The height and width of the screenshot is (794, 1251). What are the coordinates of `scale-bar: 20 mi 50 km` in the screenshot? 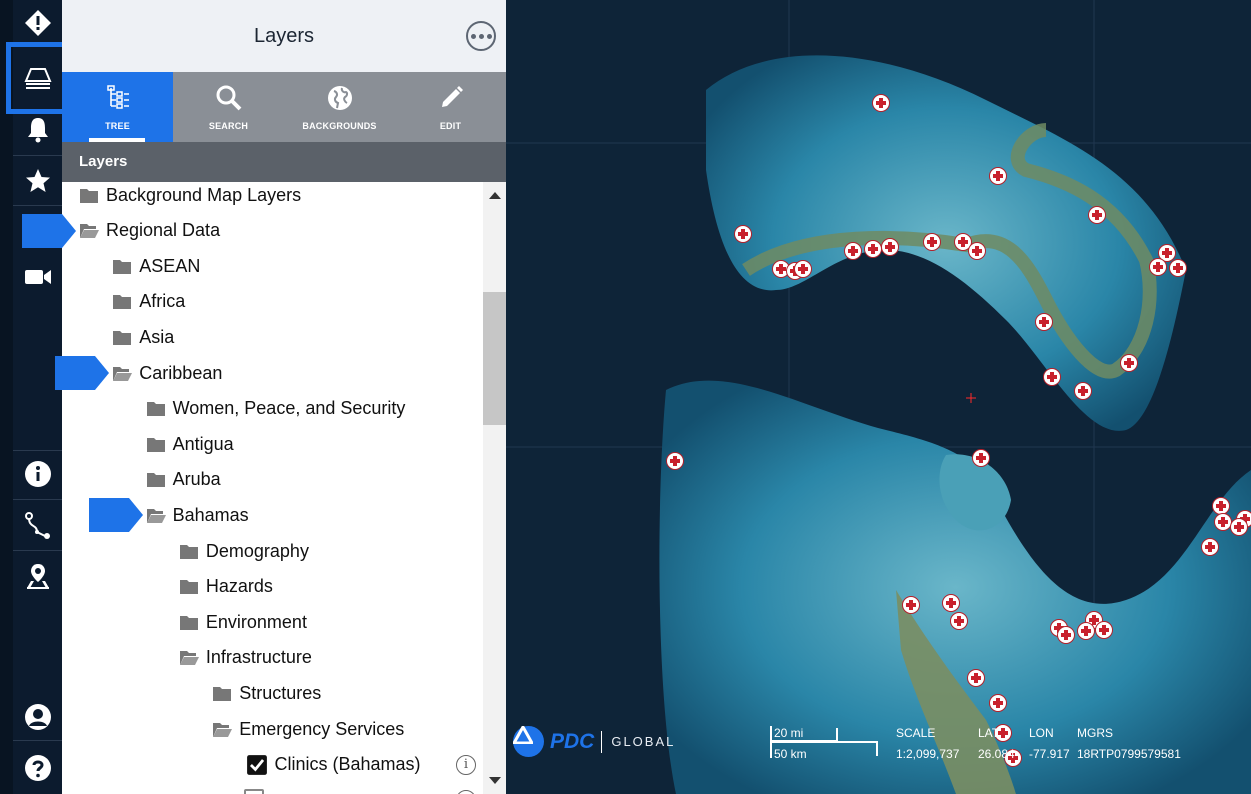 It's located at (824, 743).